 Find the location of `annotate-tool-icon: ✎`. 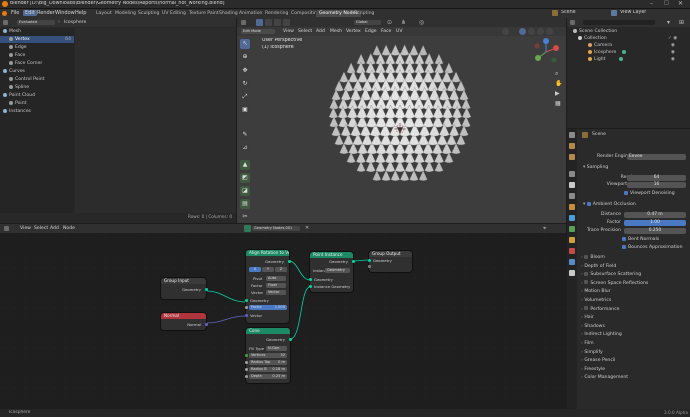

annotate-tool-icon: ✎ is located at coordinates (245, 135).